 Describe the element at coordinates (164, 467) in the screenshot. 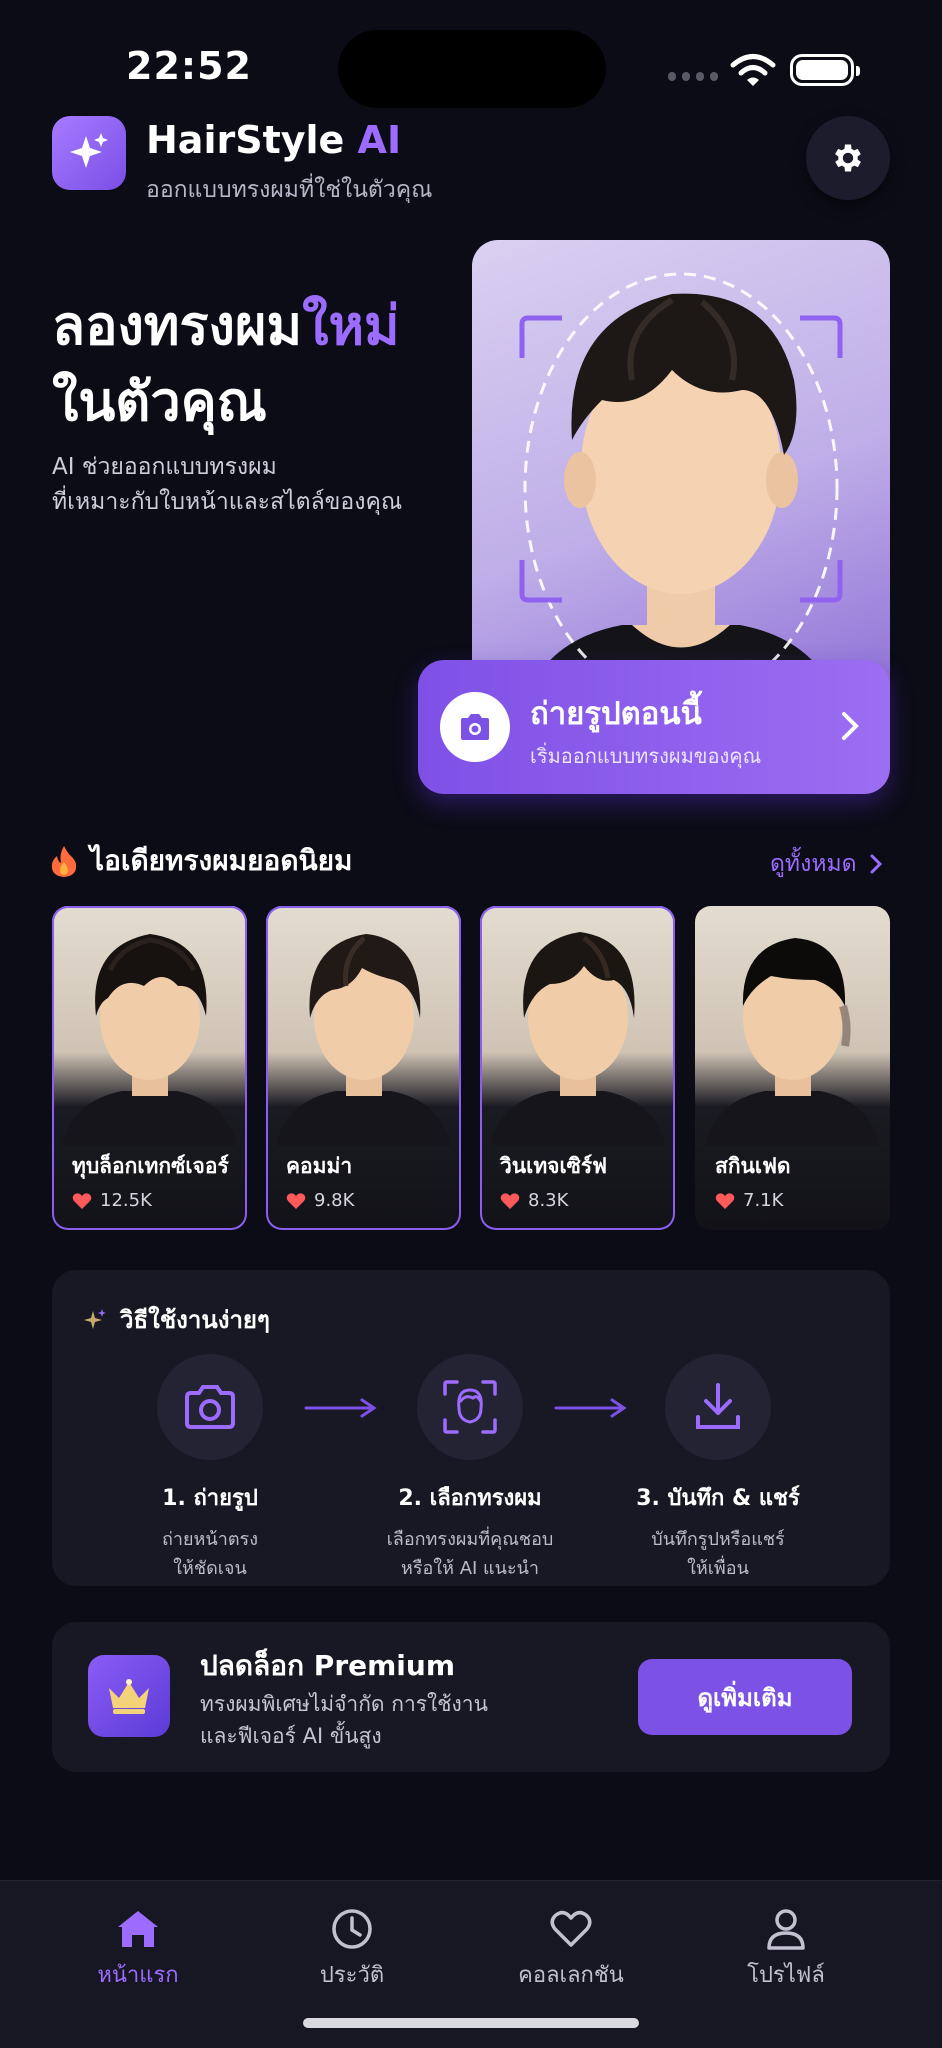

I see `hero-subtitle-line1: AI ช่วยออกแบบทรงผม` at that location.